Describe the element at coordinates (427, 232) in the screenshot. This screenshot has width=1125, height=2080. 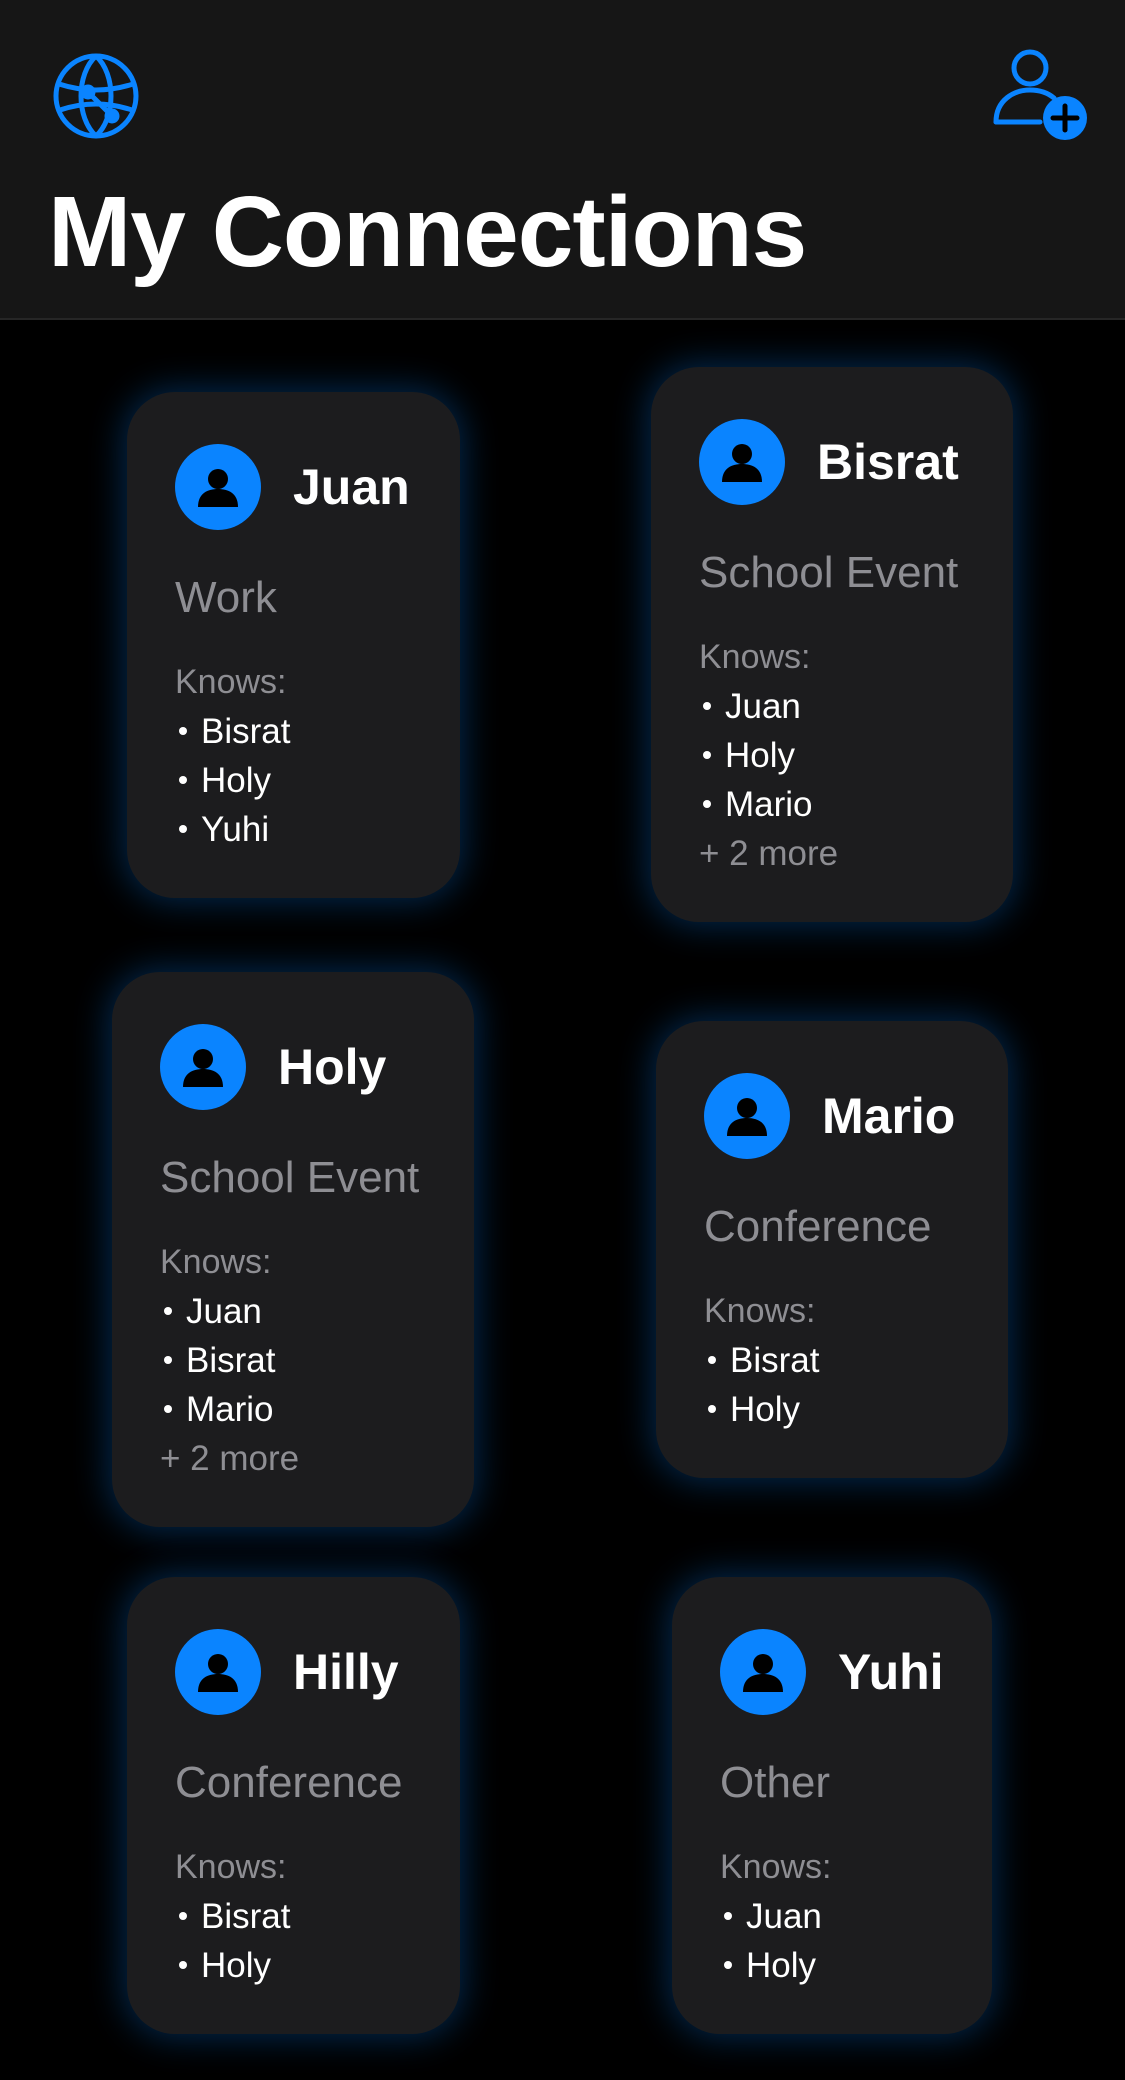
I see `page-title: My Connections` at that location.